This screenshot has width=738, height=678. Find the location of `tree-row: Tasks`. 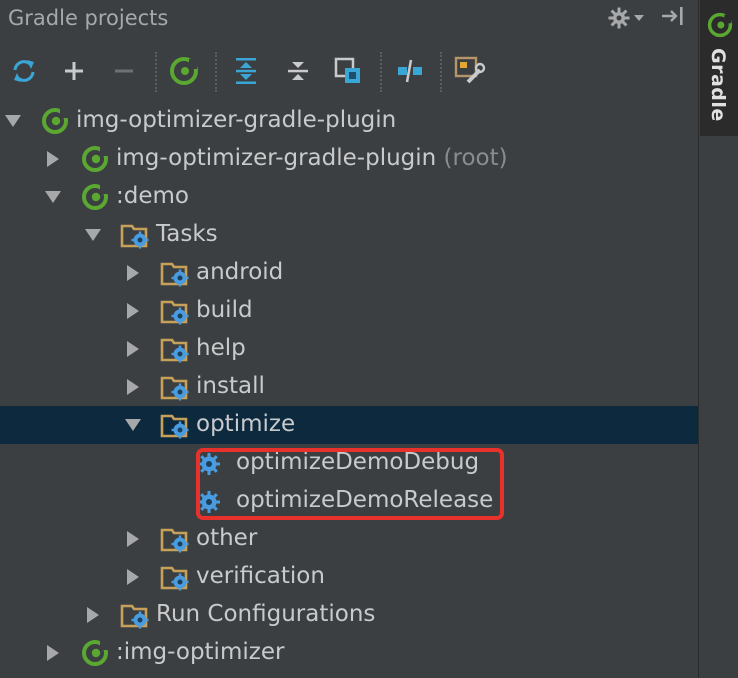

tree-row: Tasks is located at coordinates (349, 235).